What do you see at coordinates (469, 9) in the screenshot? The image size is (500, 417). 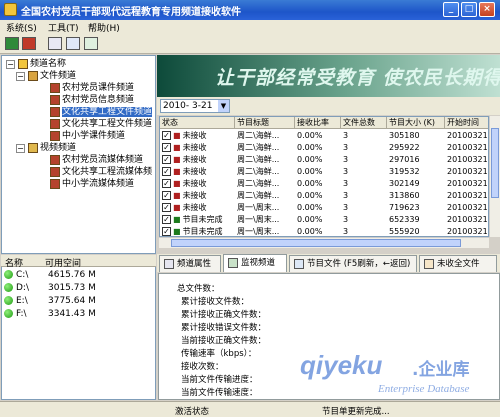 I see `maximize-button: □` at bounding box center [469, 9].